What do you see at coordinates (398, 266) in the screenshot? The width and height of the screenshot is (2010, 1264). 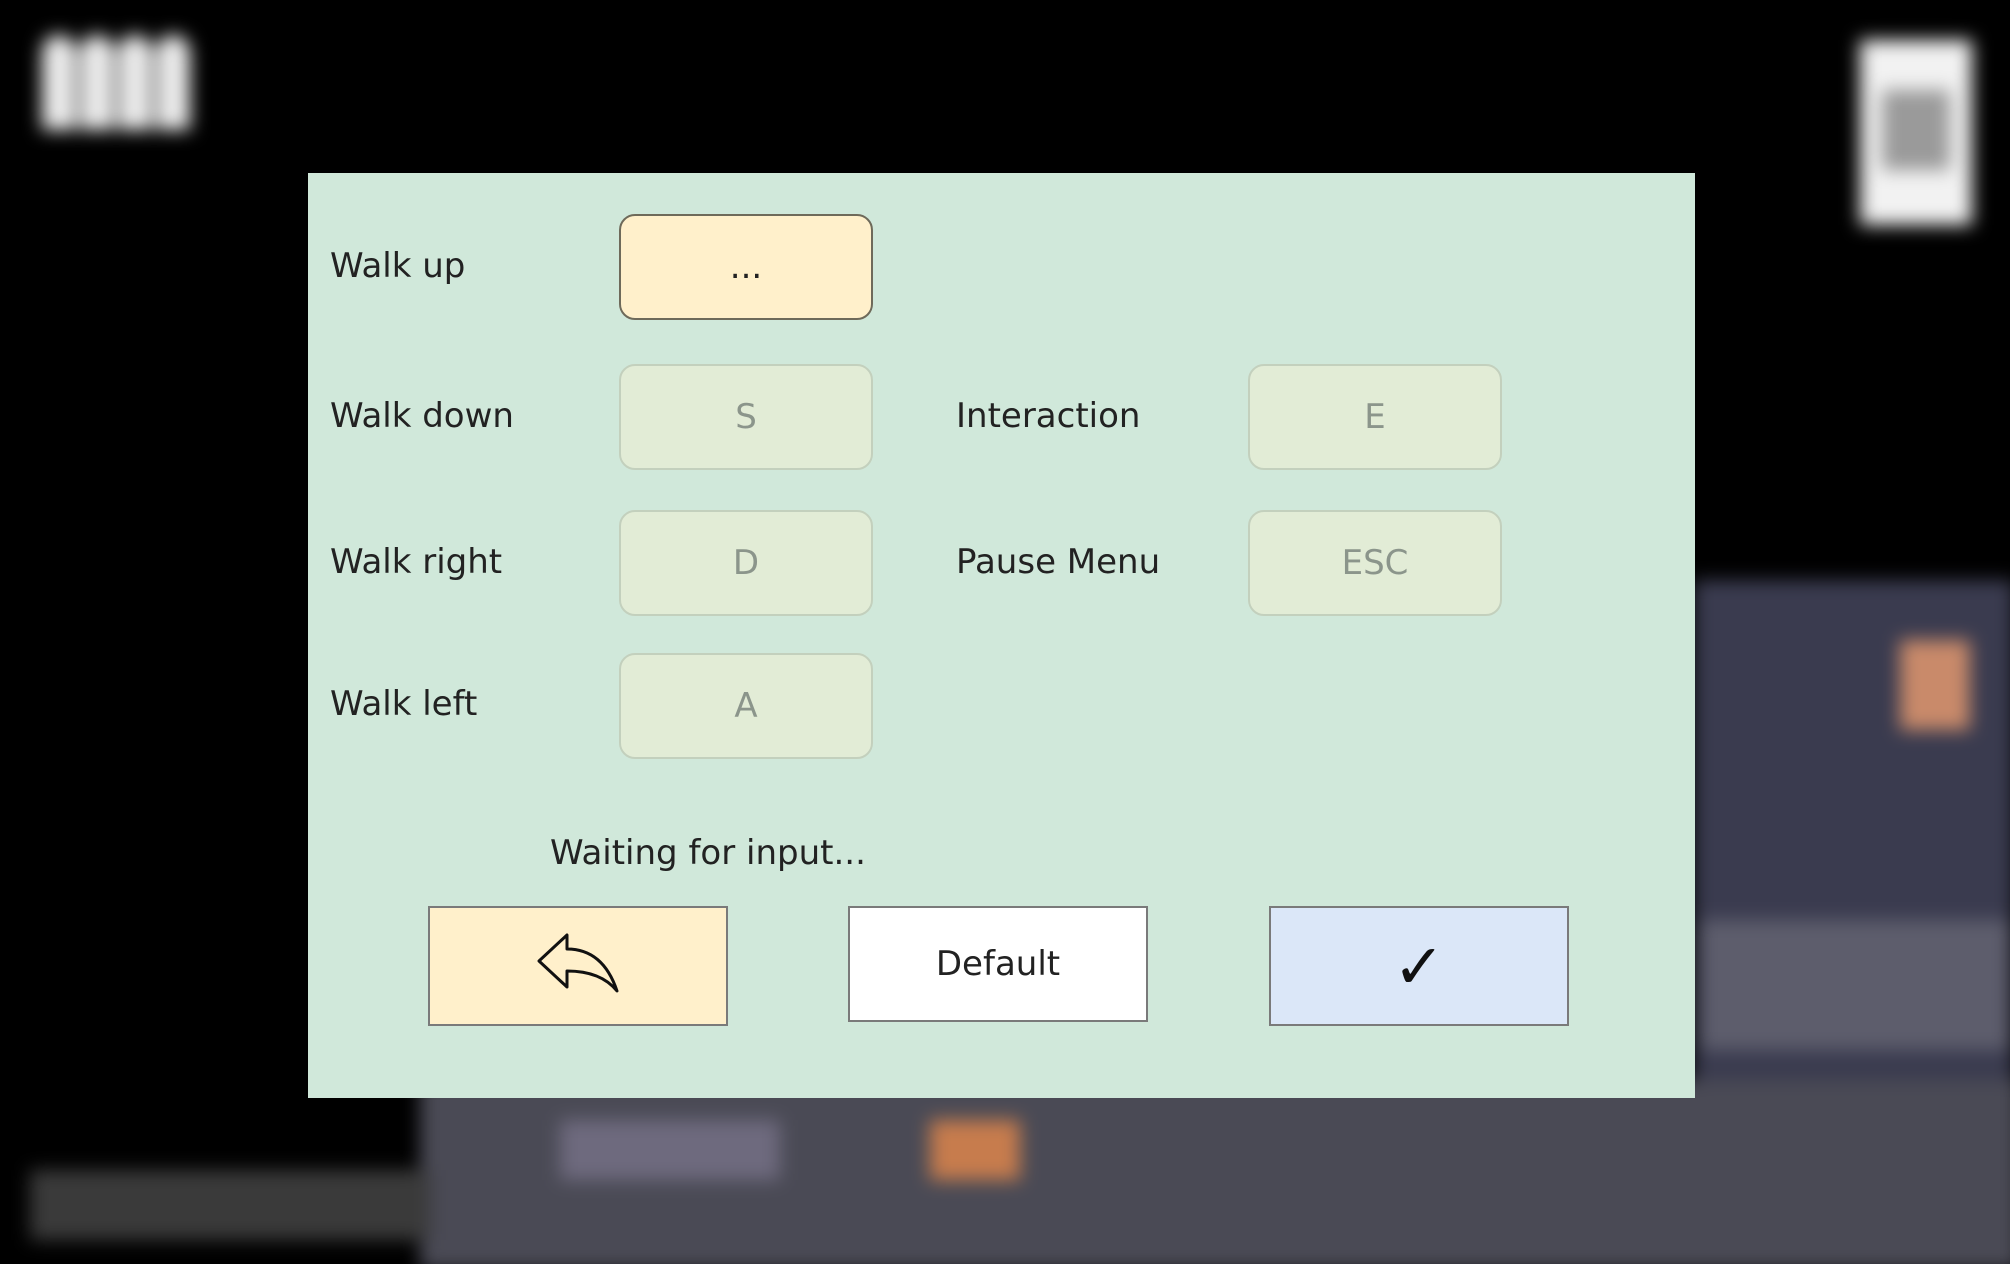 I see `label-walk-up: Walk up` at bounding box center [398, 266].